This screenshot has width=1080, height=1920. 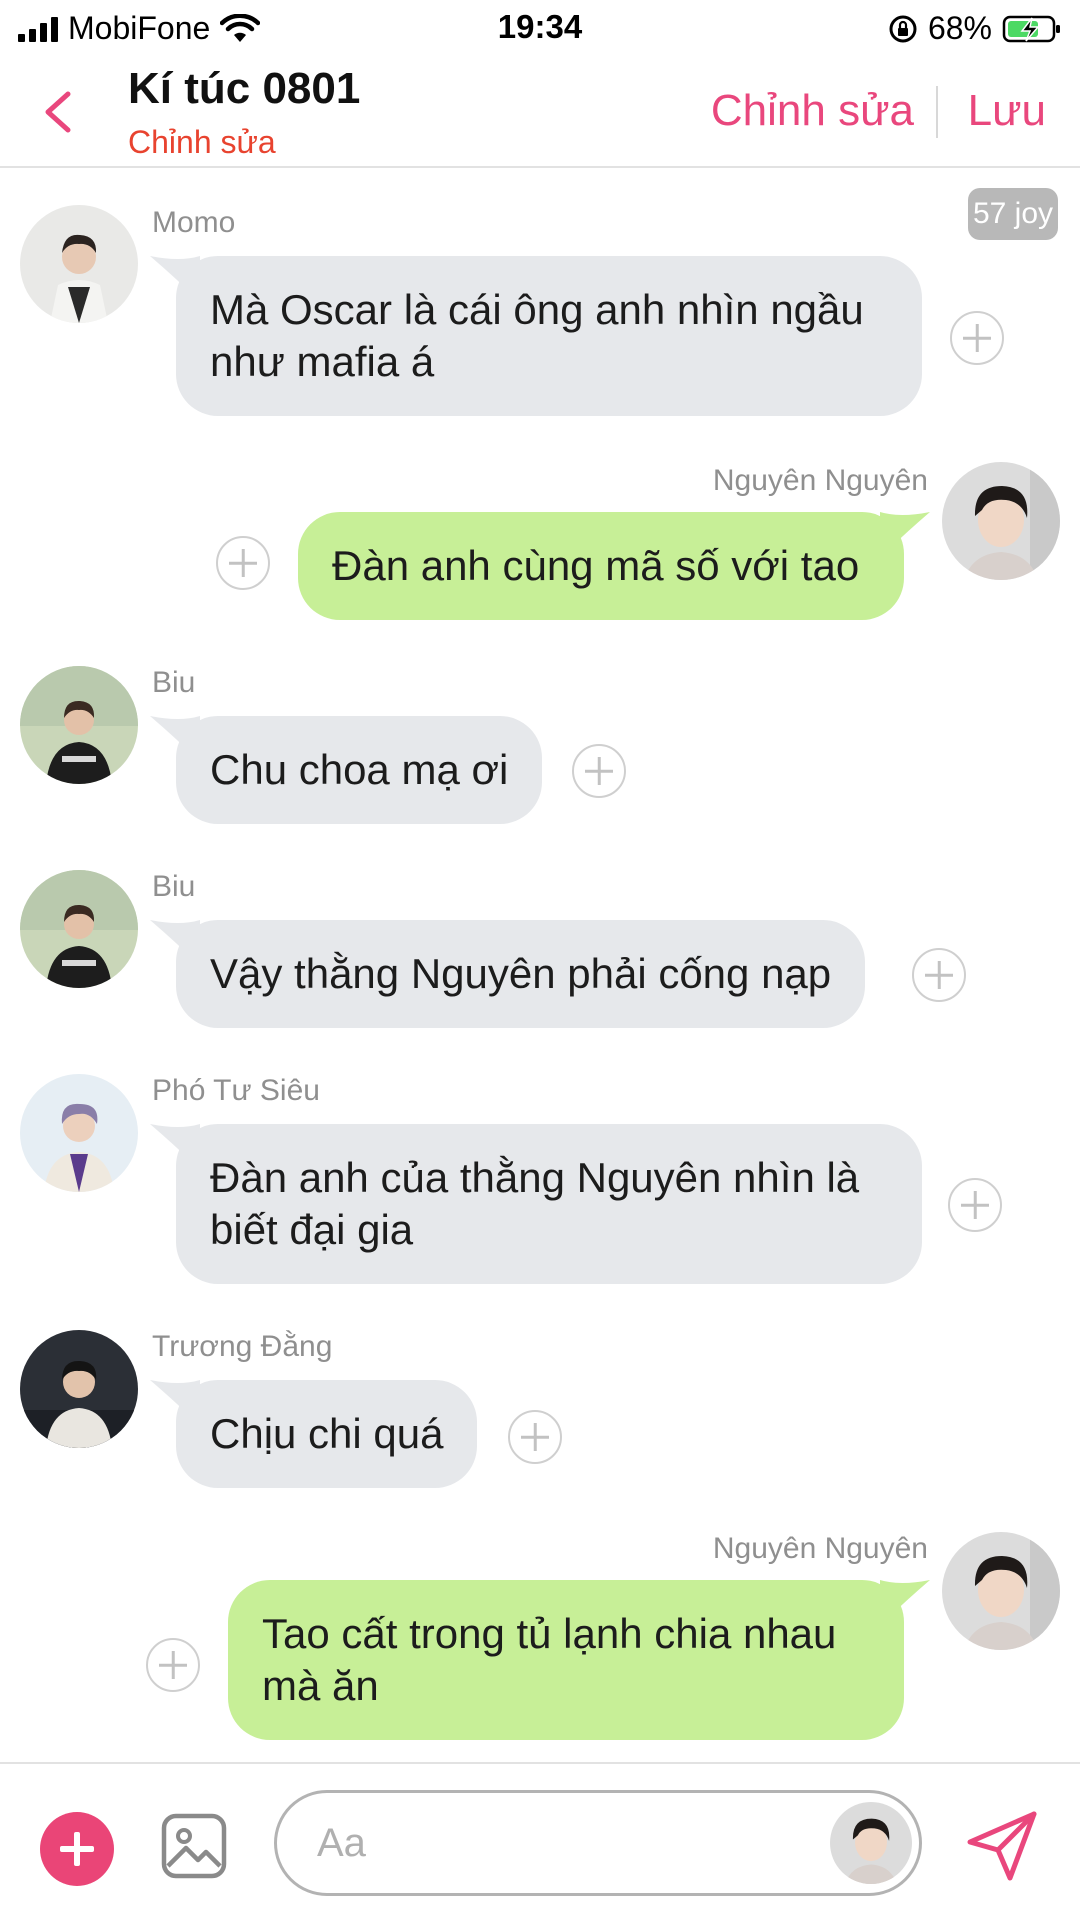 I want to click on message-text: Đàn anh cùng mã số với tao, so click(x=596, y=565).